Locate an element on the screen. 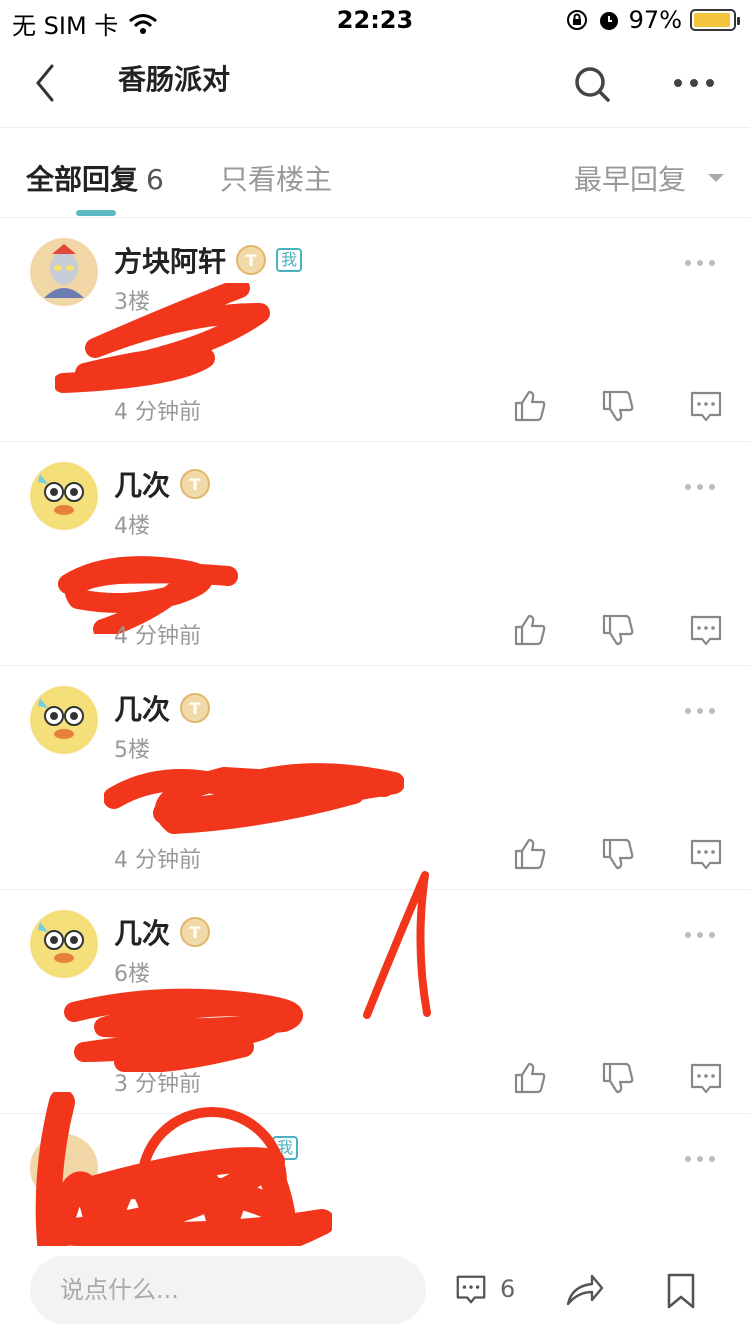 The image size is (750, 1334). floor-number: 6楼 is located at coordinates (132, 974).